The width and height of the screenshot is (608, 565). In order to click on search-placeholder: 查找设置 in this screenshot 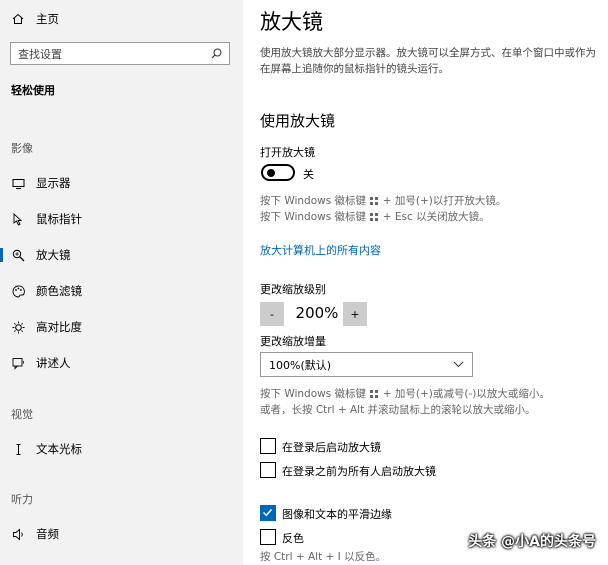, I will do `click(40, 54)`.